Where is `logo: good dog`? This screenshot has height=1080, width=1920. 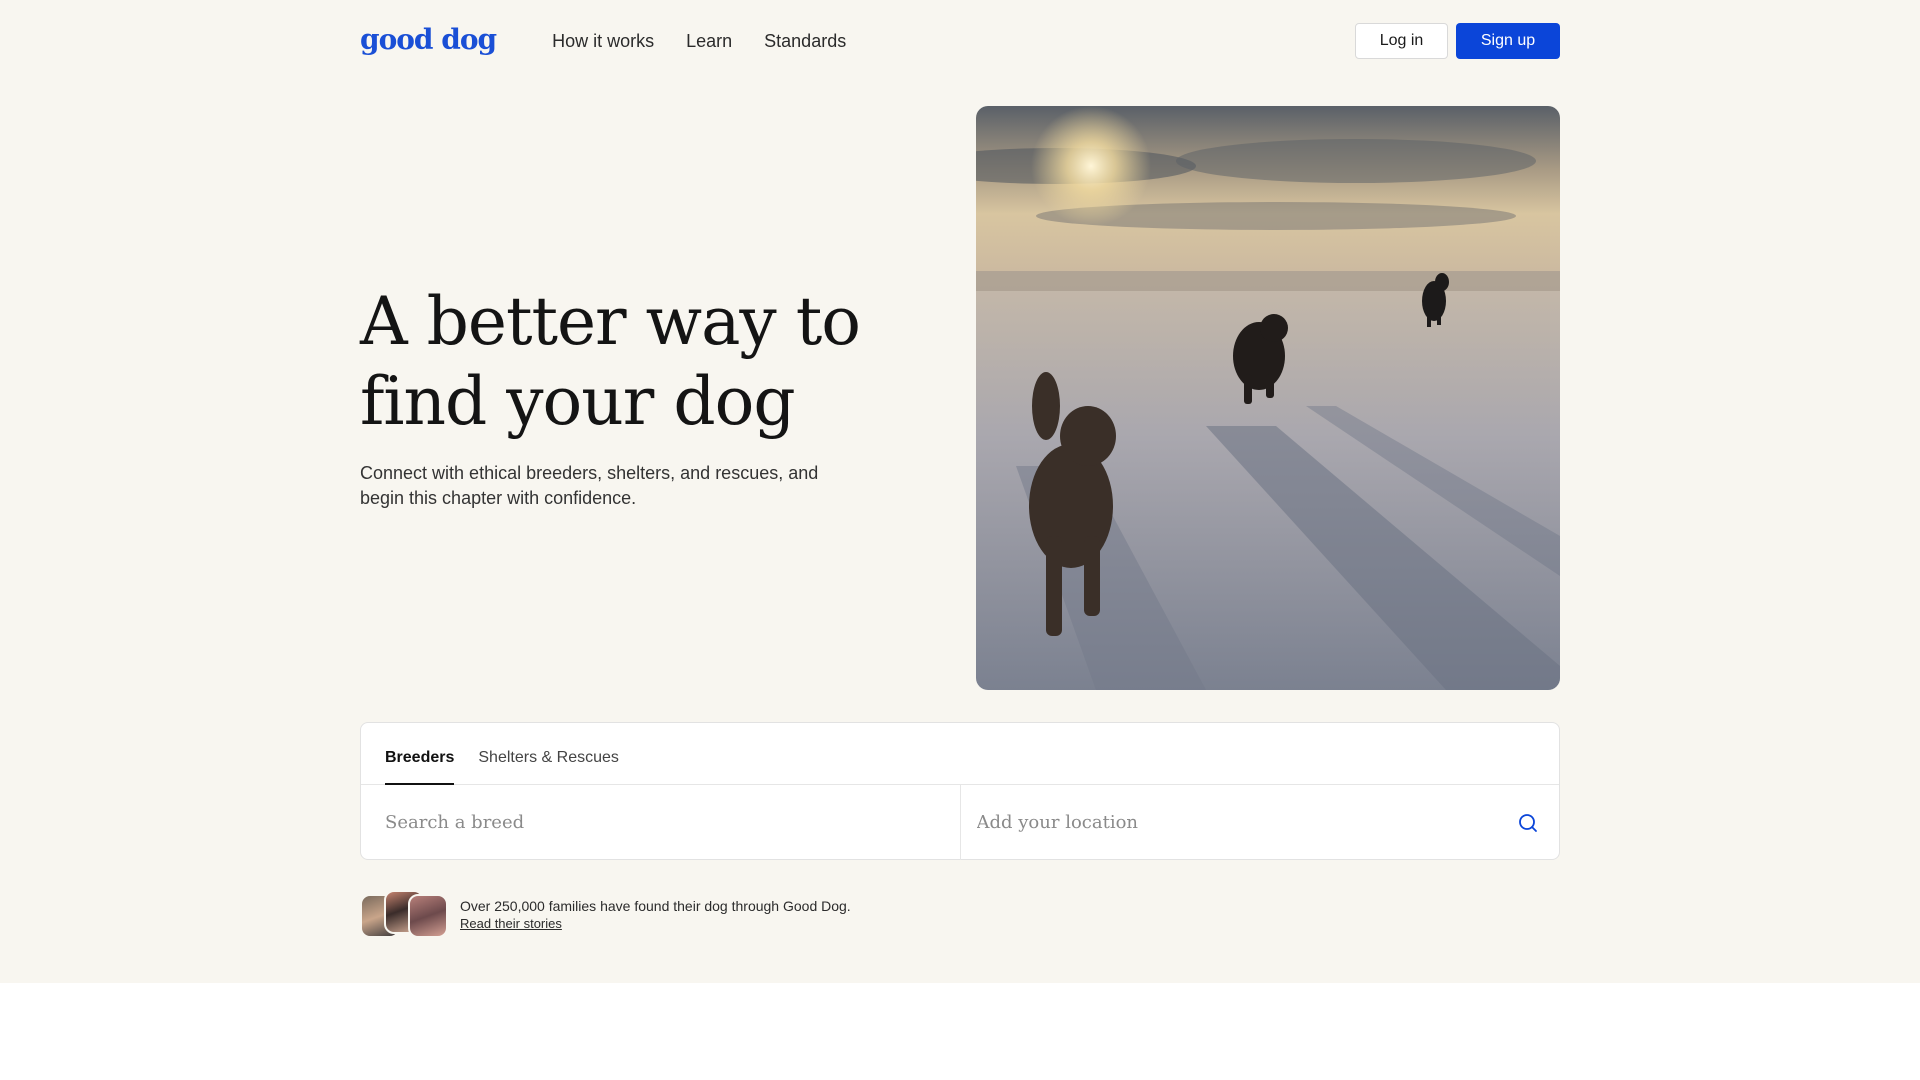 logo: good dog is located at coordinates (428, 39).